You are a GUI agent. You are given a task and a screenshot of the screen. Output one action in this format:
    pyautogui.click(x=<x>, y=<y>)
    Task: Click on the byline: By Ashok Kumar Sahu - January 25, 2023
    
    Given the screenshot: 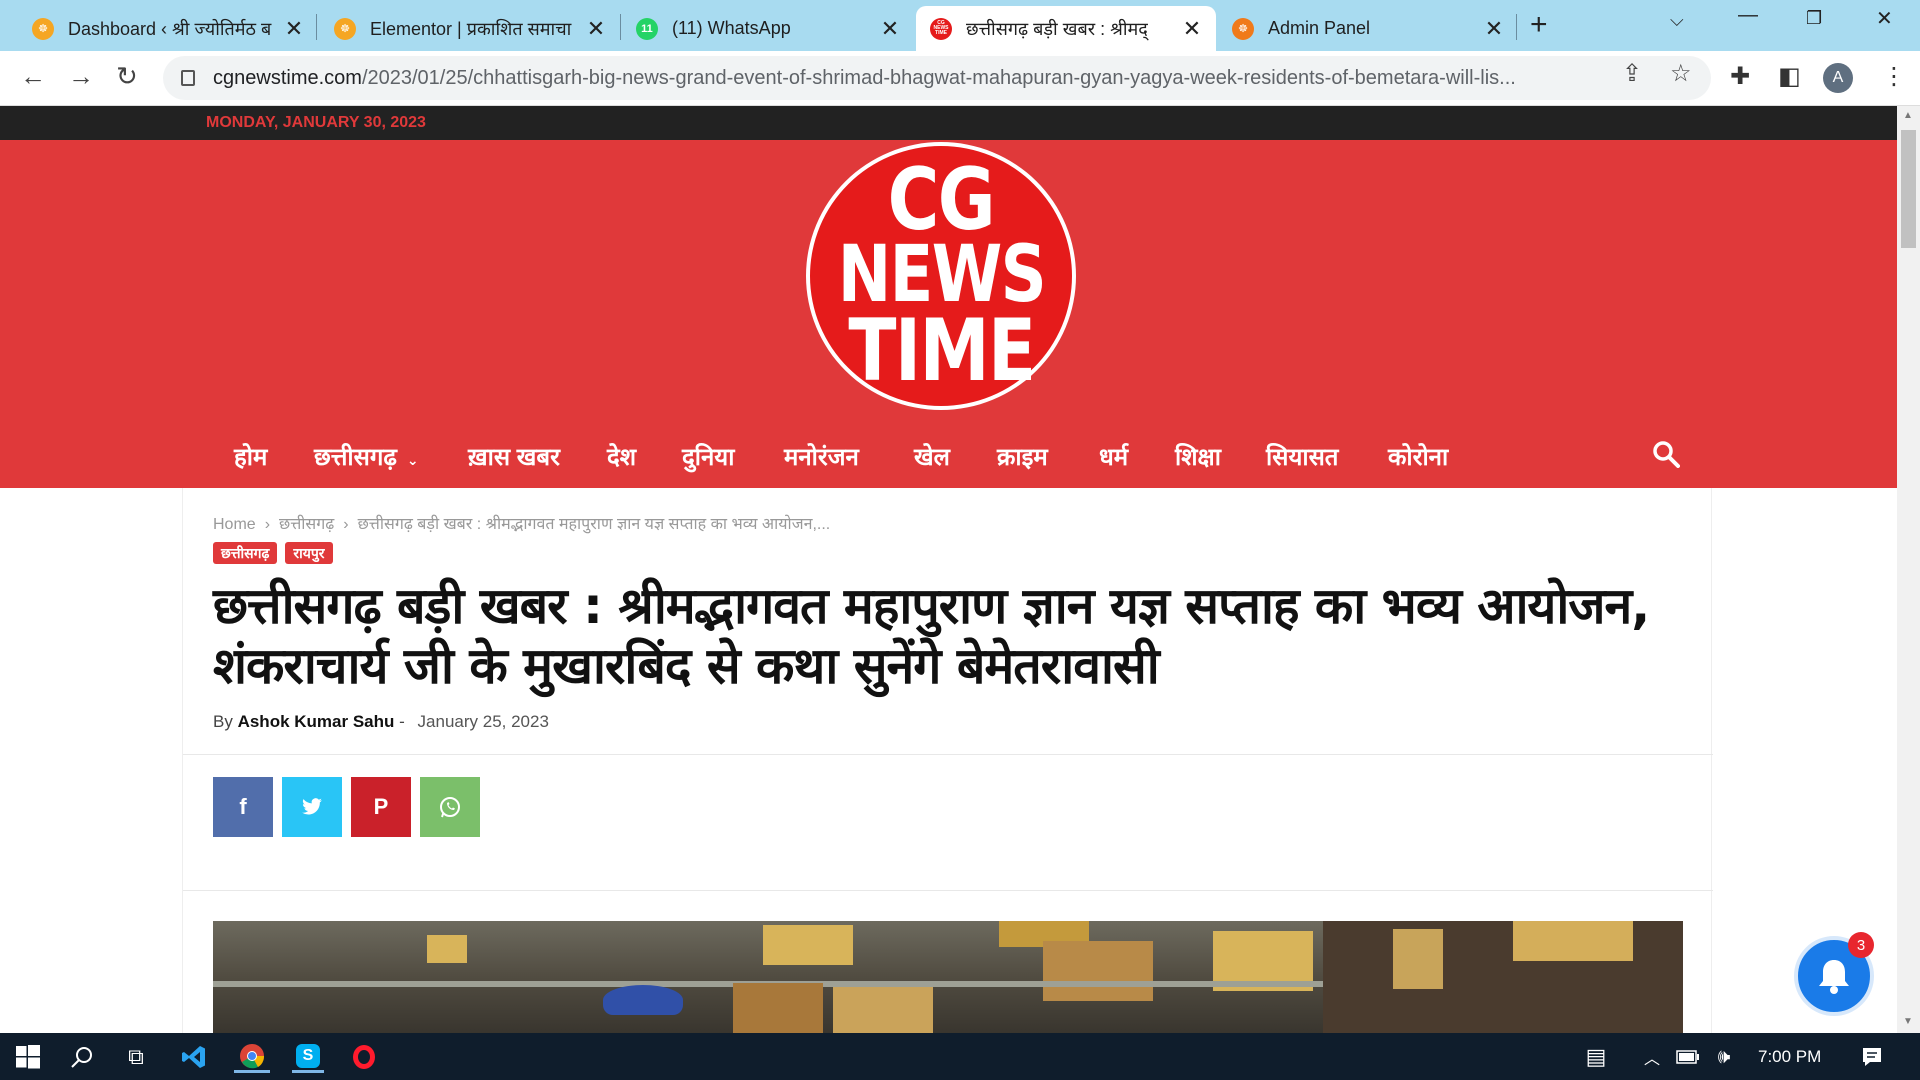 What is the action you would take?
    pyautogui.click(x=381, y=721)
    